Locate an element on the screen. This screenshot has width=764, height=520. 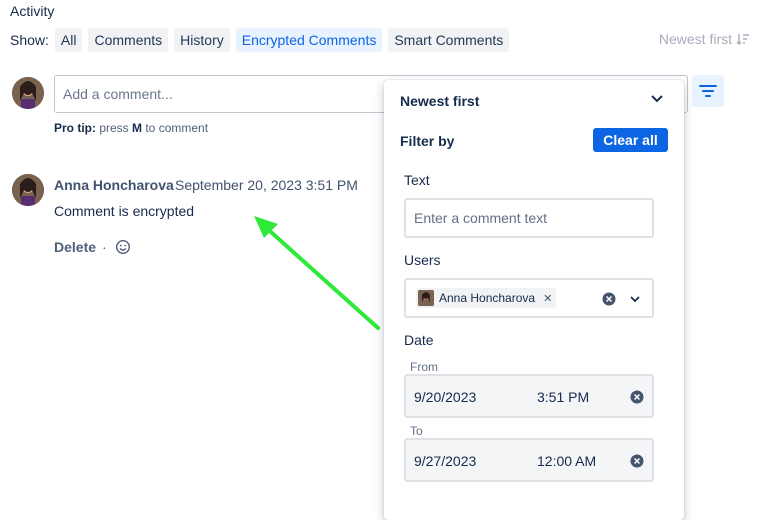
clear-from-date-icon is located at coordinates (637, 397).